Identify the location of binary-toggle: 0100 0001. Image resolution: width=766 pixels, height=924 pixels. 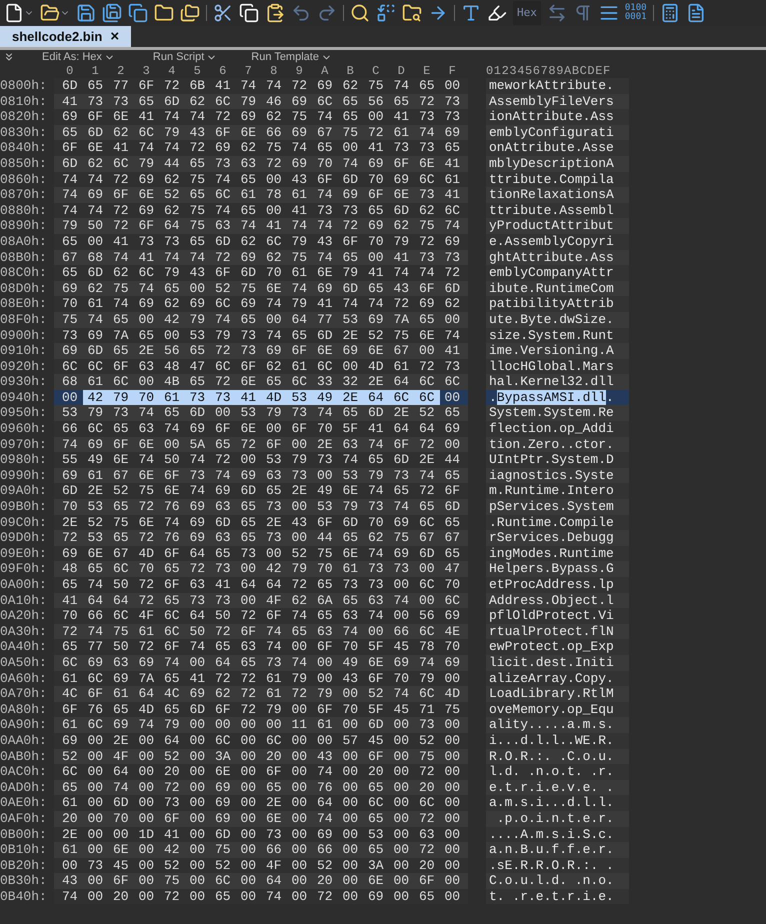
(635, 13).